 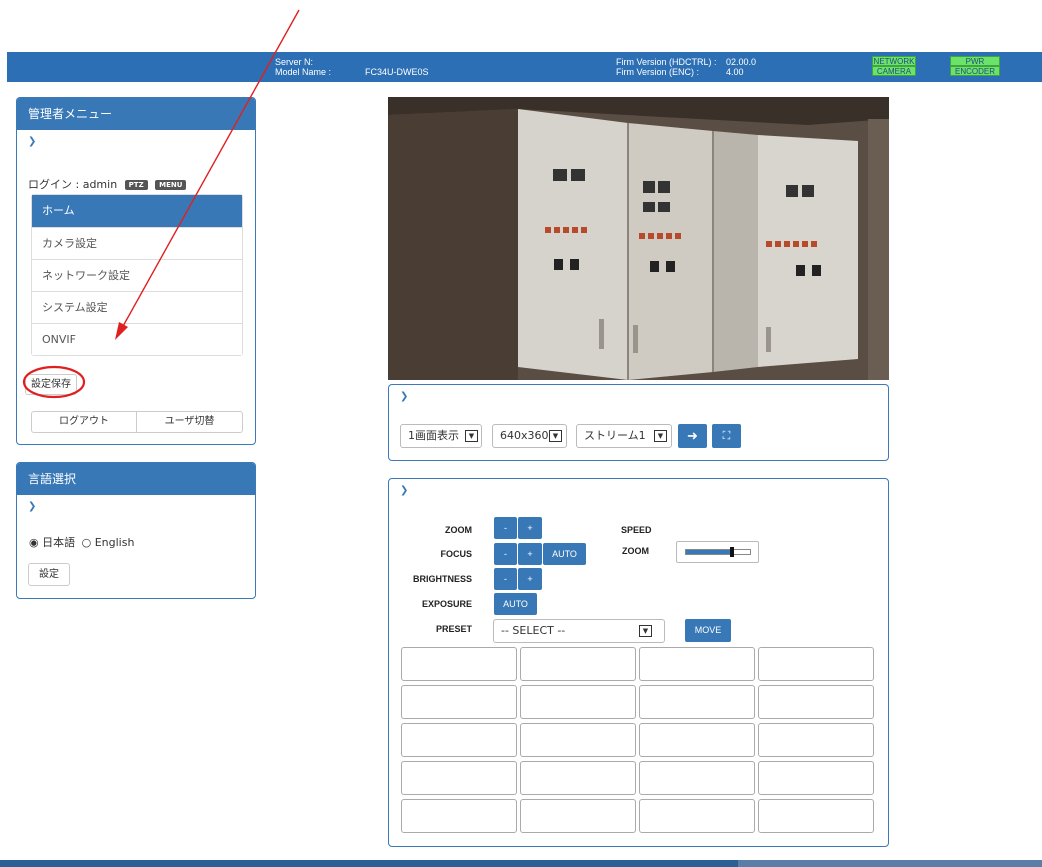 I want to click on preset-move-button: MOVE, so click(x=708, y=630).